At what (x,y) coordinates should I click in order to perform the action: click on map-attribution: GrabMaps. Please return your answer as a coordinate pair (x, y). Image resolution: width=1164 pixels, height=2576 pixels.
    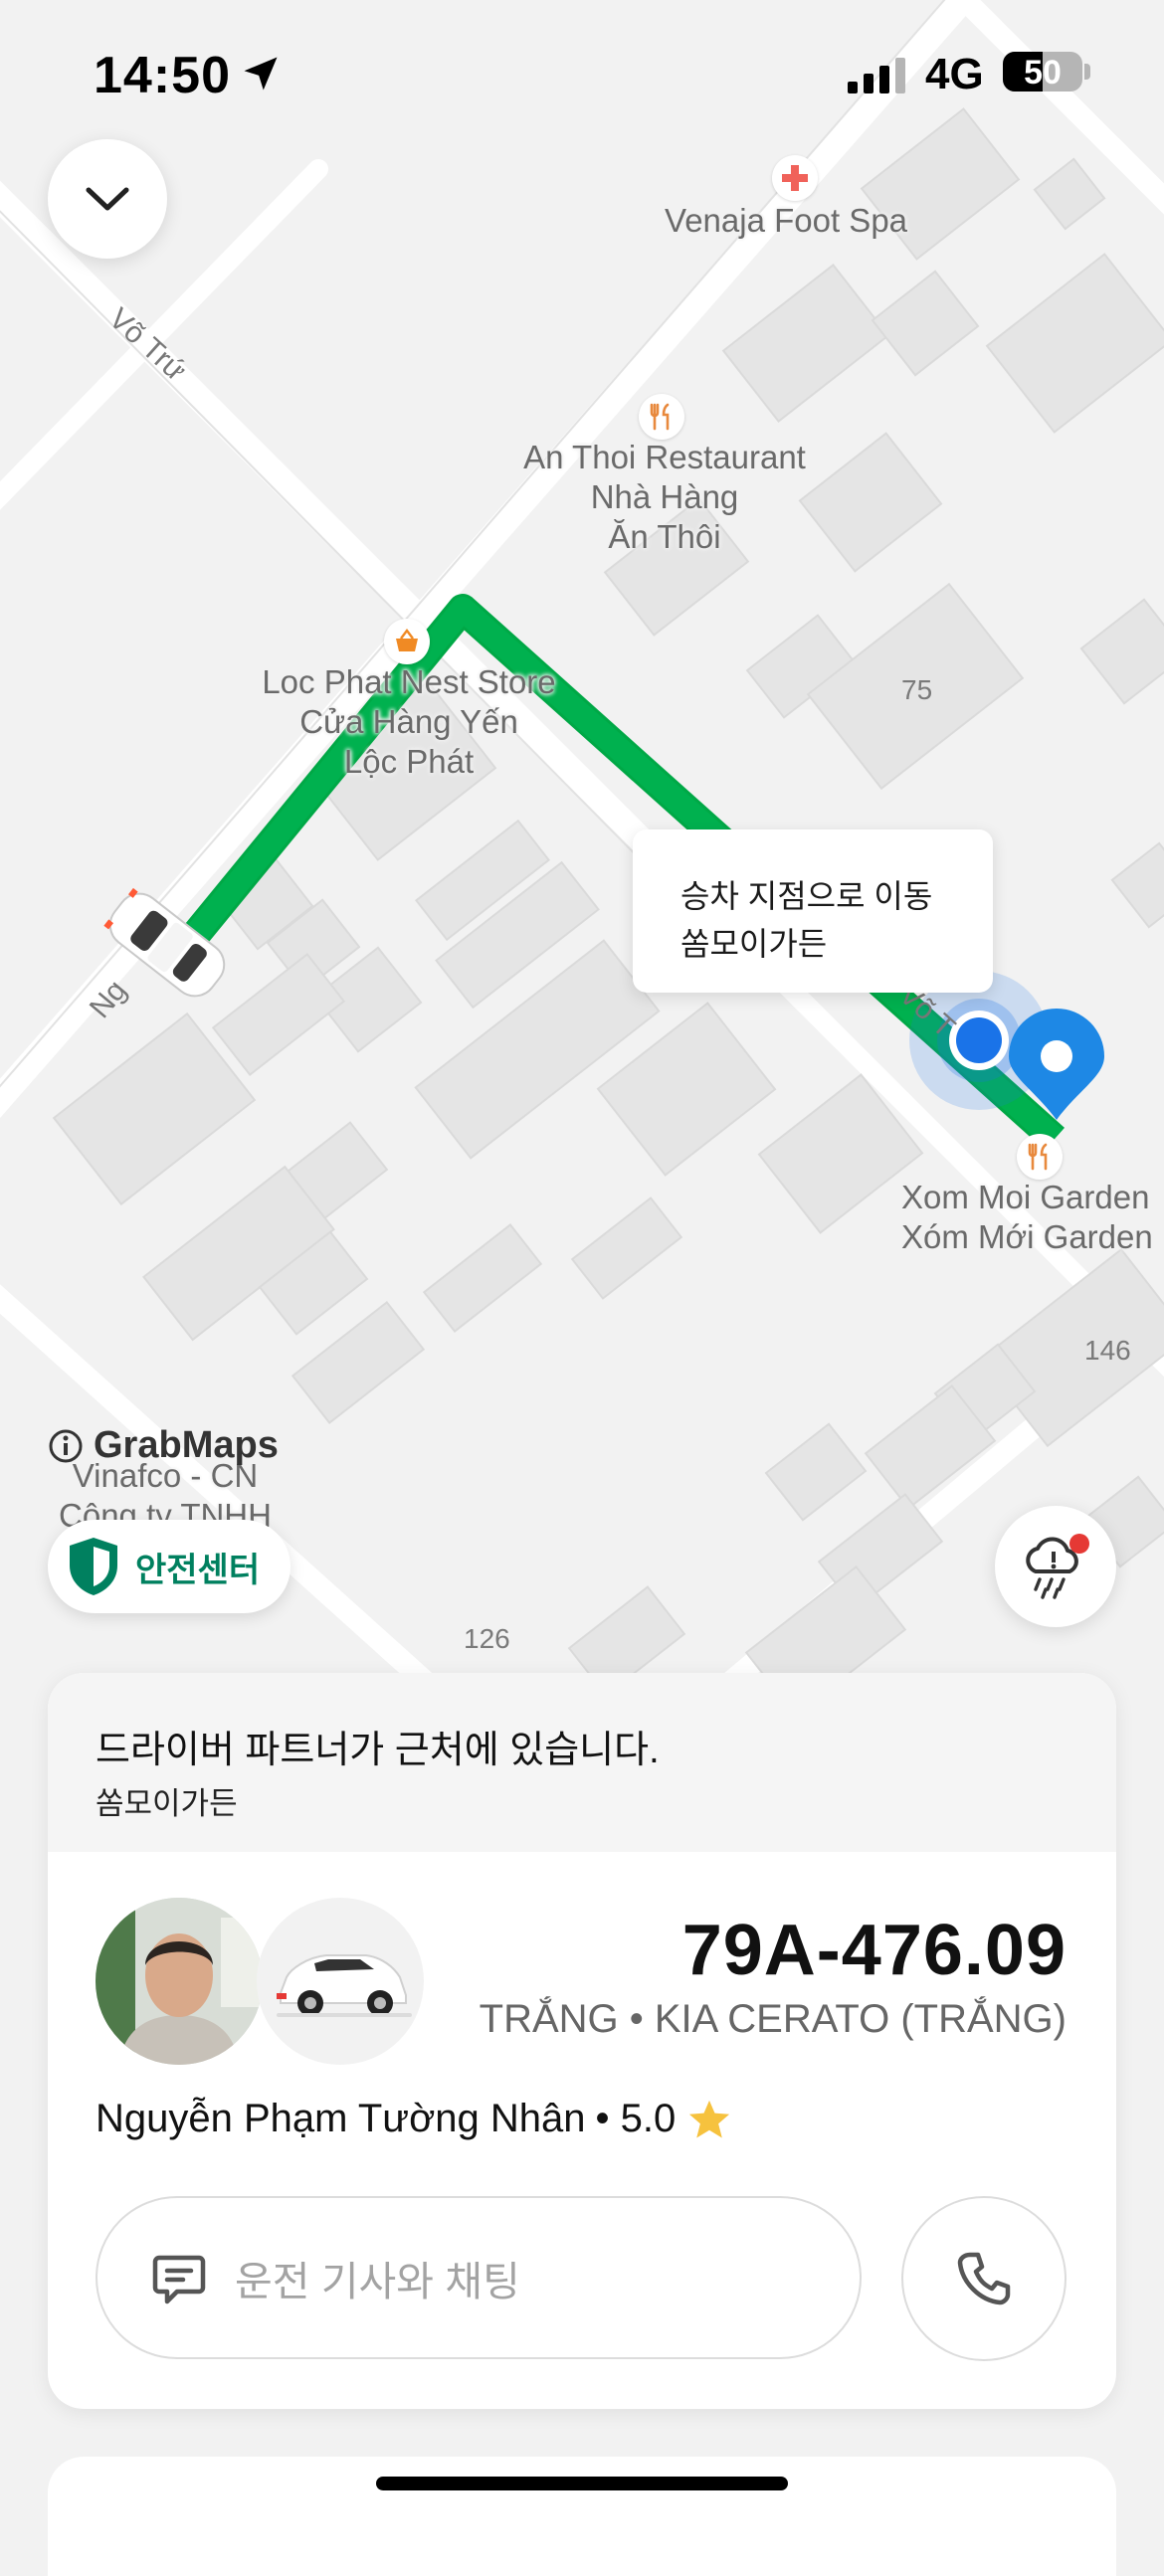
    Looking at the image, I should click on (163, 1445).